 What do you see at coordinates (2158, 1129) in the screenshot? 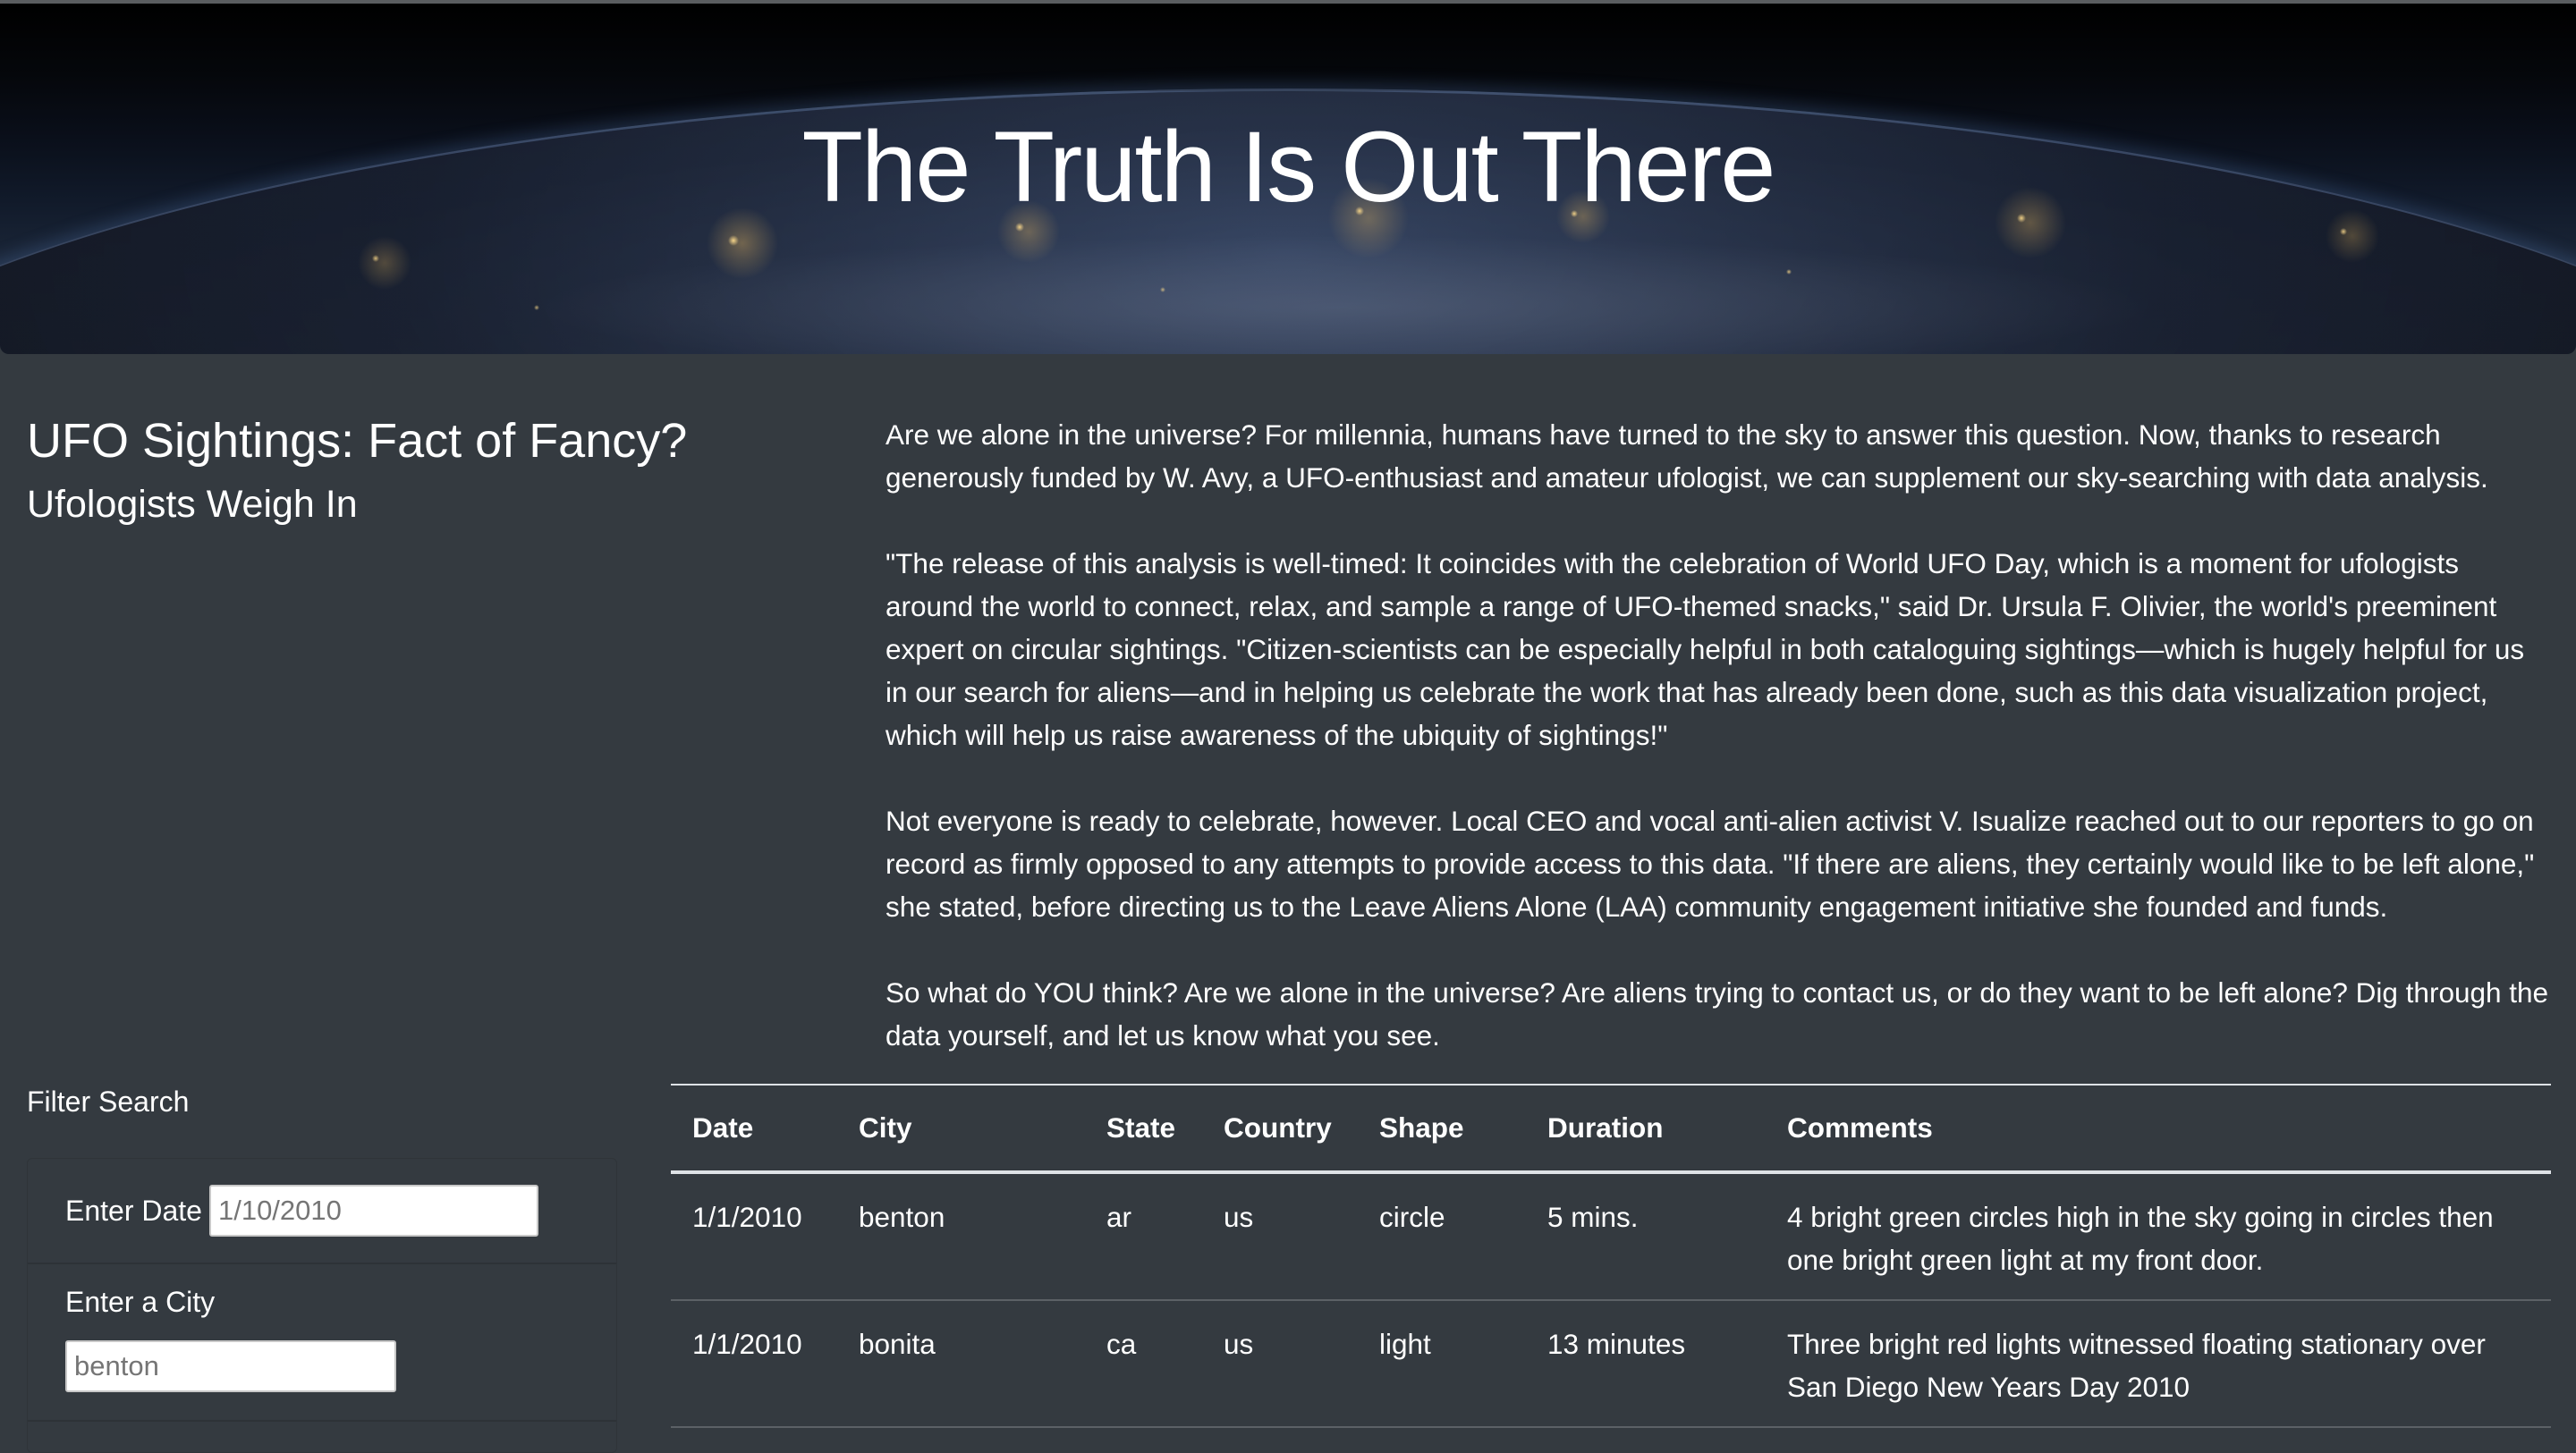
I see `header-comments: Comments` at bounding box center [2158, 1129].